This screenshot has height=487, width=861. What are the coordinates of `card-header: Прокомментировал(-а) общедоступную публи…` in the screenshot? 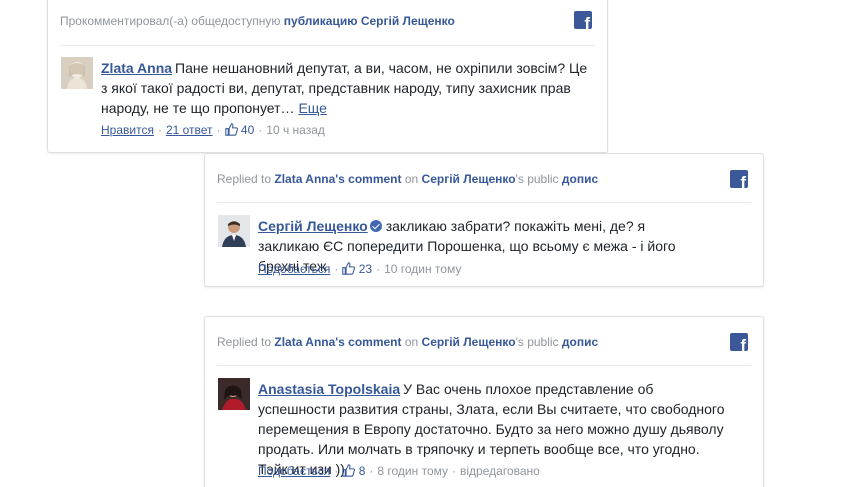 It's located at (257, 21).